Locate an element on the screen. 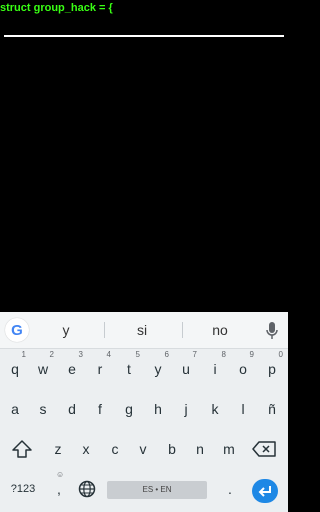 This screenshot has height=512, width=320. key-row-bottom: ?123 , ☺ ES • EN . is located at coordinates (144, 487).